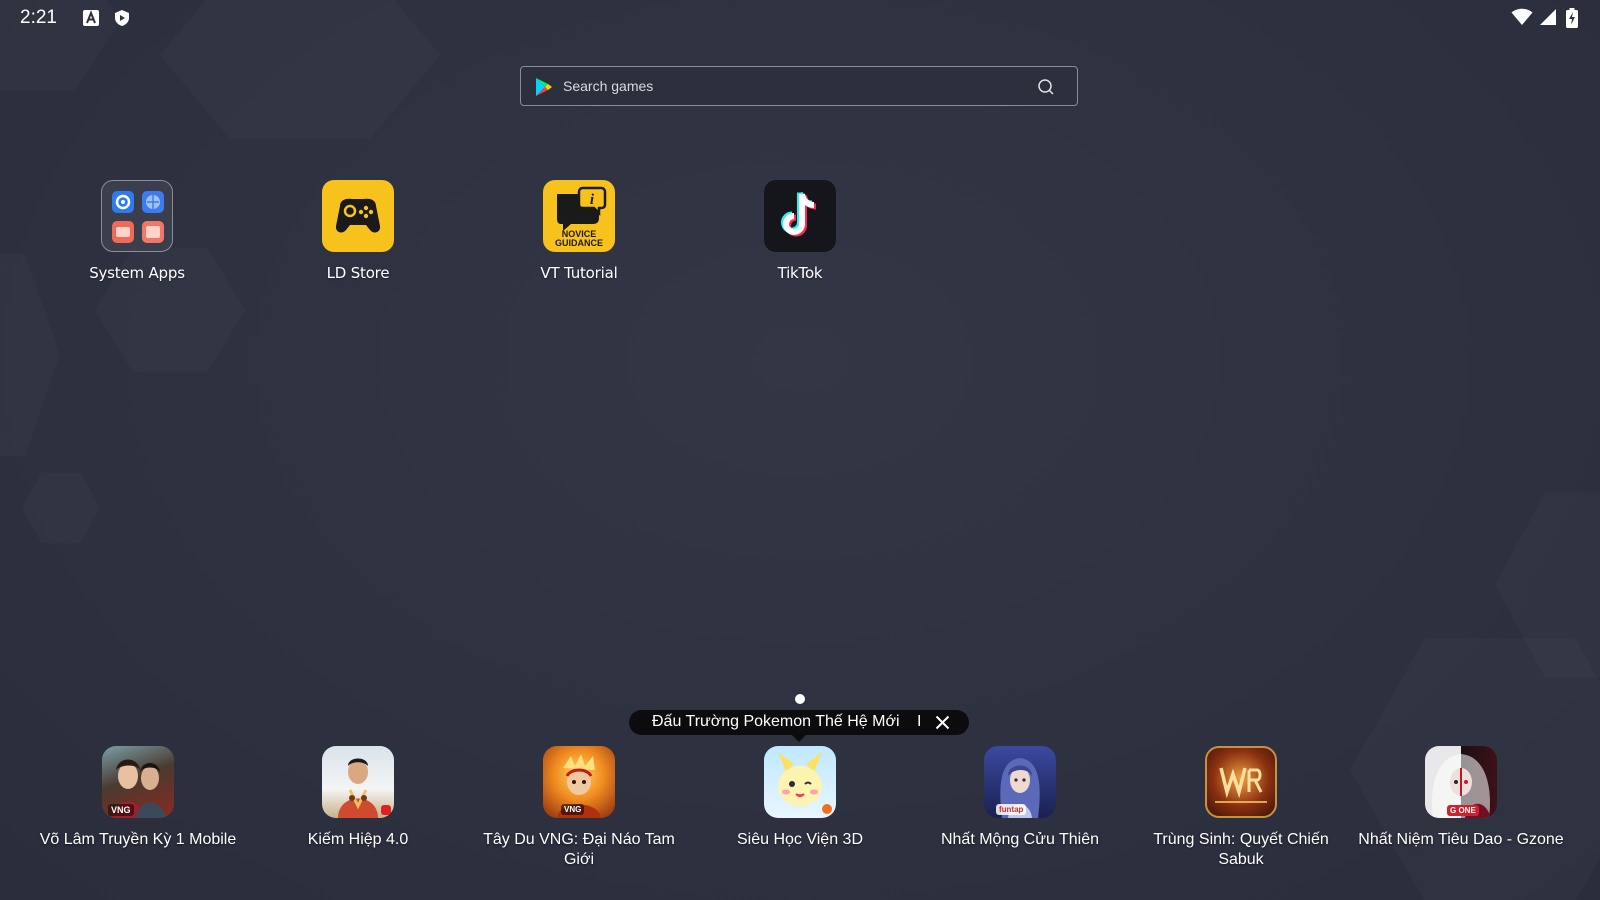 This screenshot has width=1600, height=900. What do you see at coordinates (137, 273) in the screenshot?
I see `app-label: System Apps` at bounding box center [137, 273].